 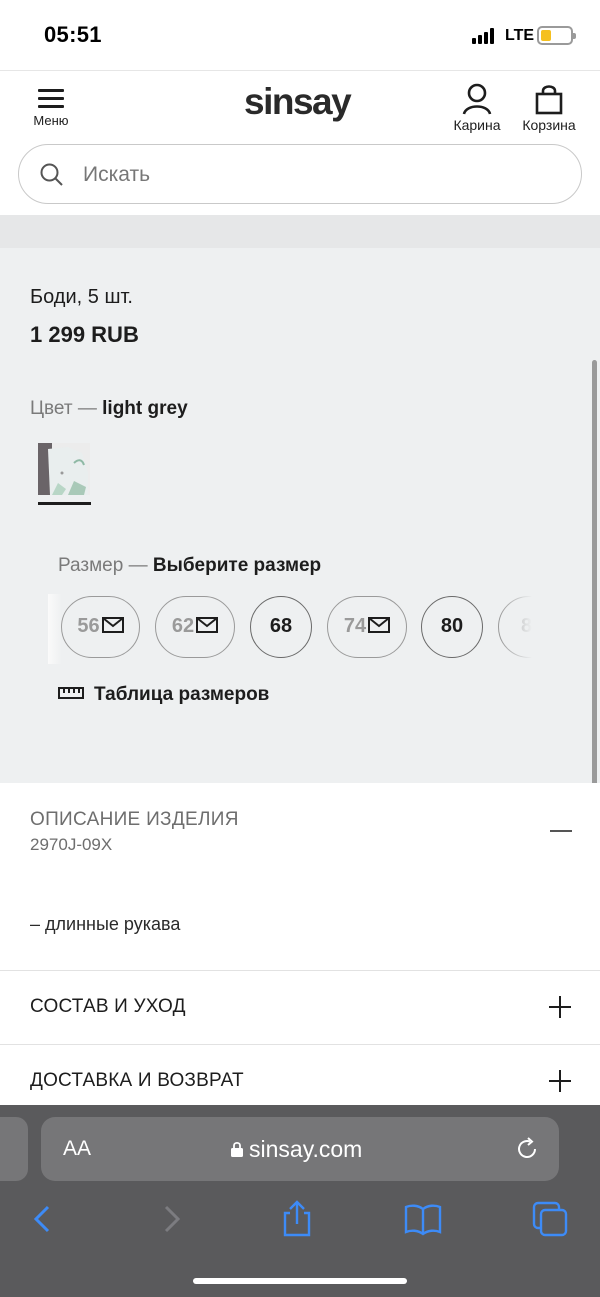 What do you see at coordinates (423, 1219) in the screenshot?
I see `bookmarks-icon` at bounding box center [423, 1219].